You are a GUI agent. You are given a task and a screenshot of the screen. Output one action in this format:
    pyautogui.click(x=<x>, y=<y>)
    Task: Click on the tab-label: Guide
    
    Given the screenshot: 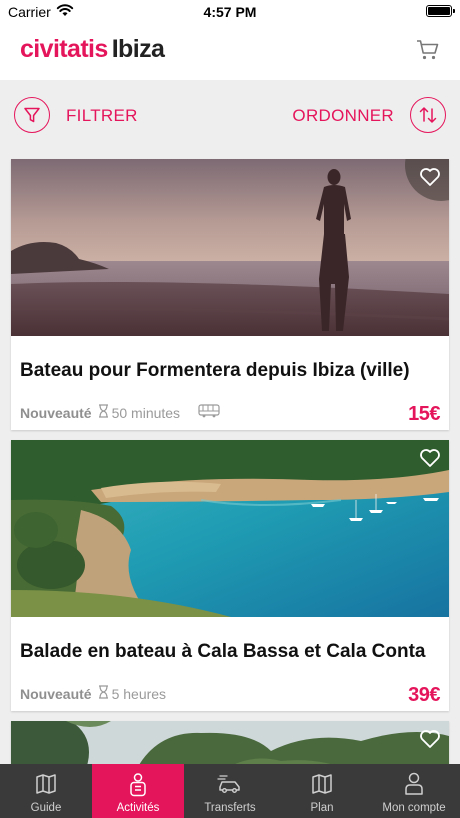 What is the action you would take?
    pyautogui.click(x=46, y=808)
    